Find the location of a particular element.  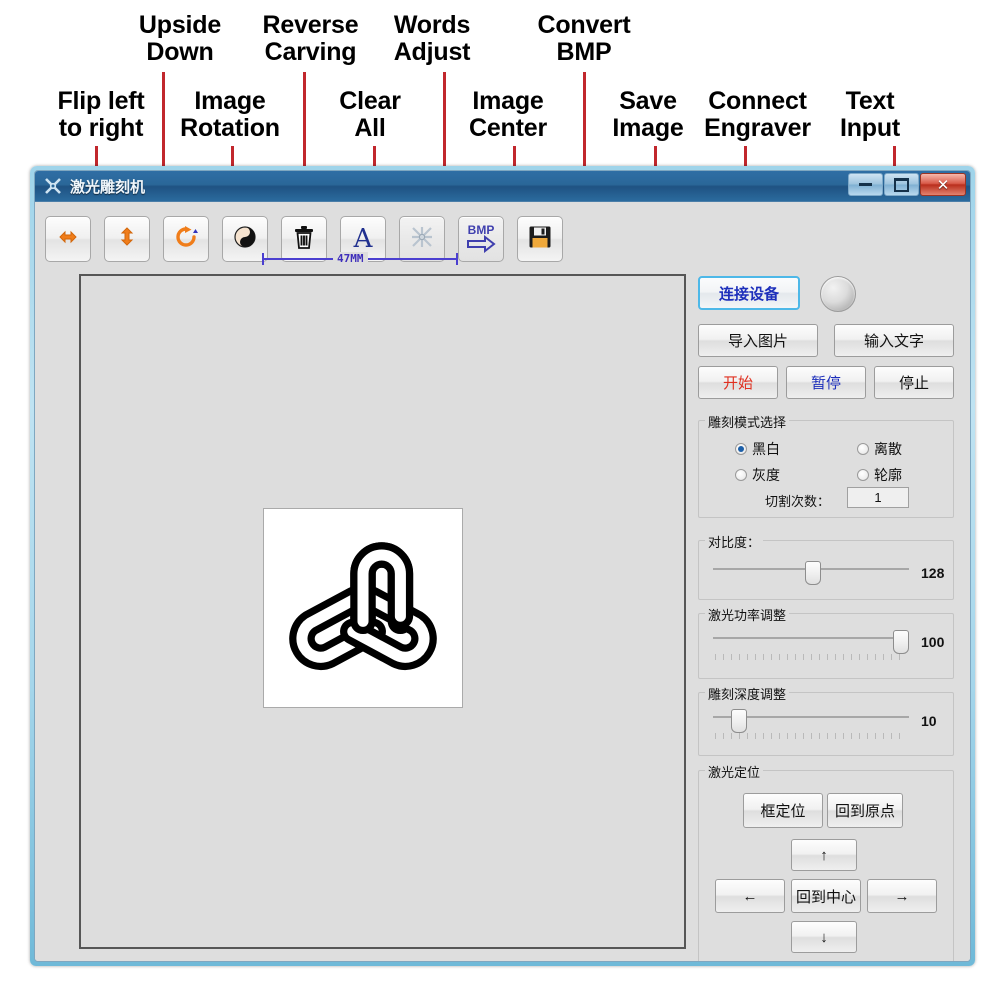

contrast-group: 对比度： 128 is located at coordinates (826, 566).